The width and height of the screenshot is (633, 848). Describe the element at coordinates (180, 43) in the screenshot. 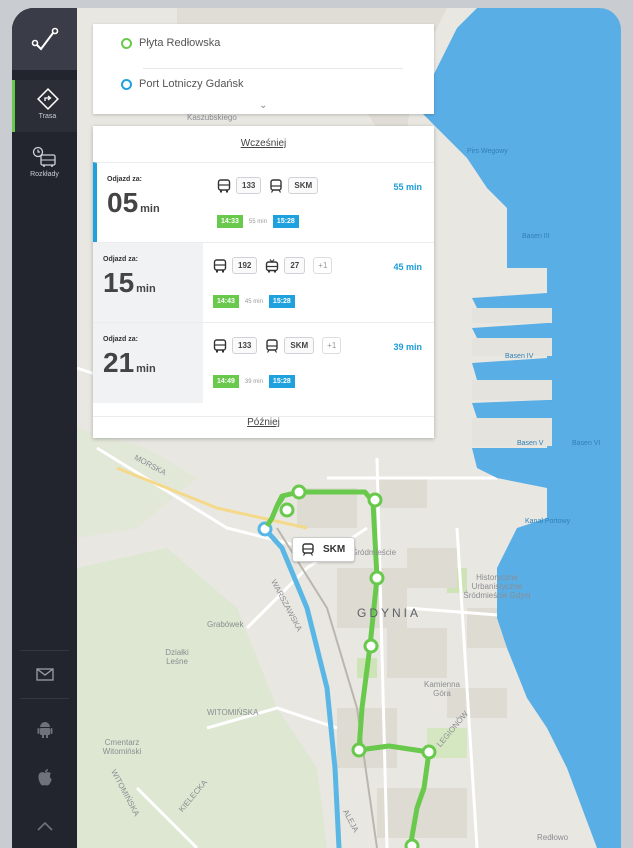

I see `origin-text: Płyta Redłowska` at that location.